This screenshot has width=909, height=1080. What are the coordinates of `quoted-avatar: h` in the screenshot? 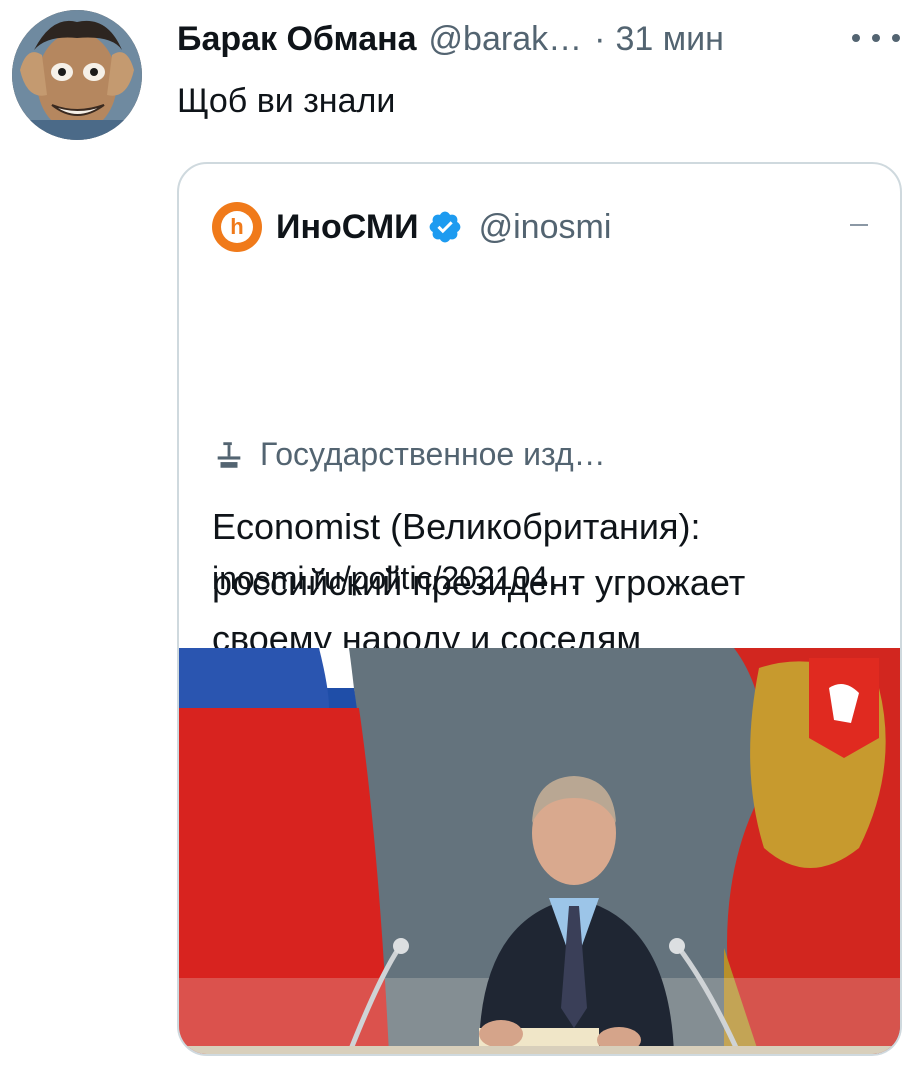 It's located at (237, 227).